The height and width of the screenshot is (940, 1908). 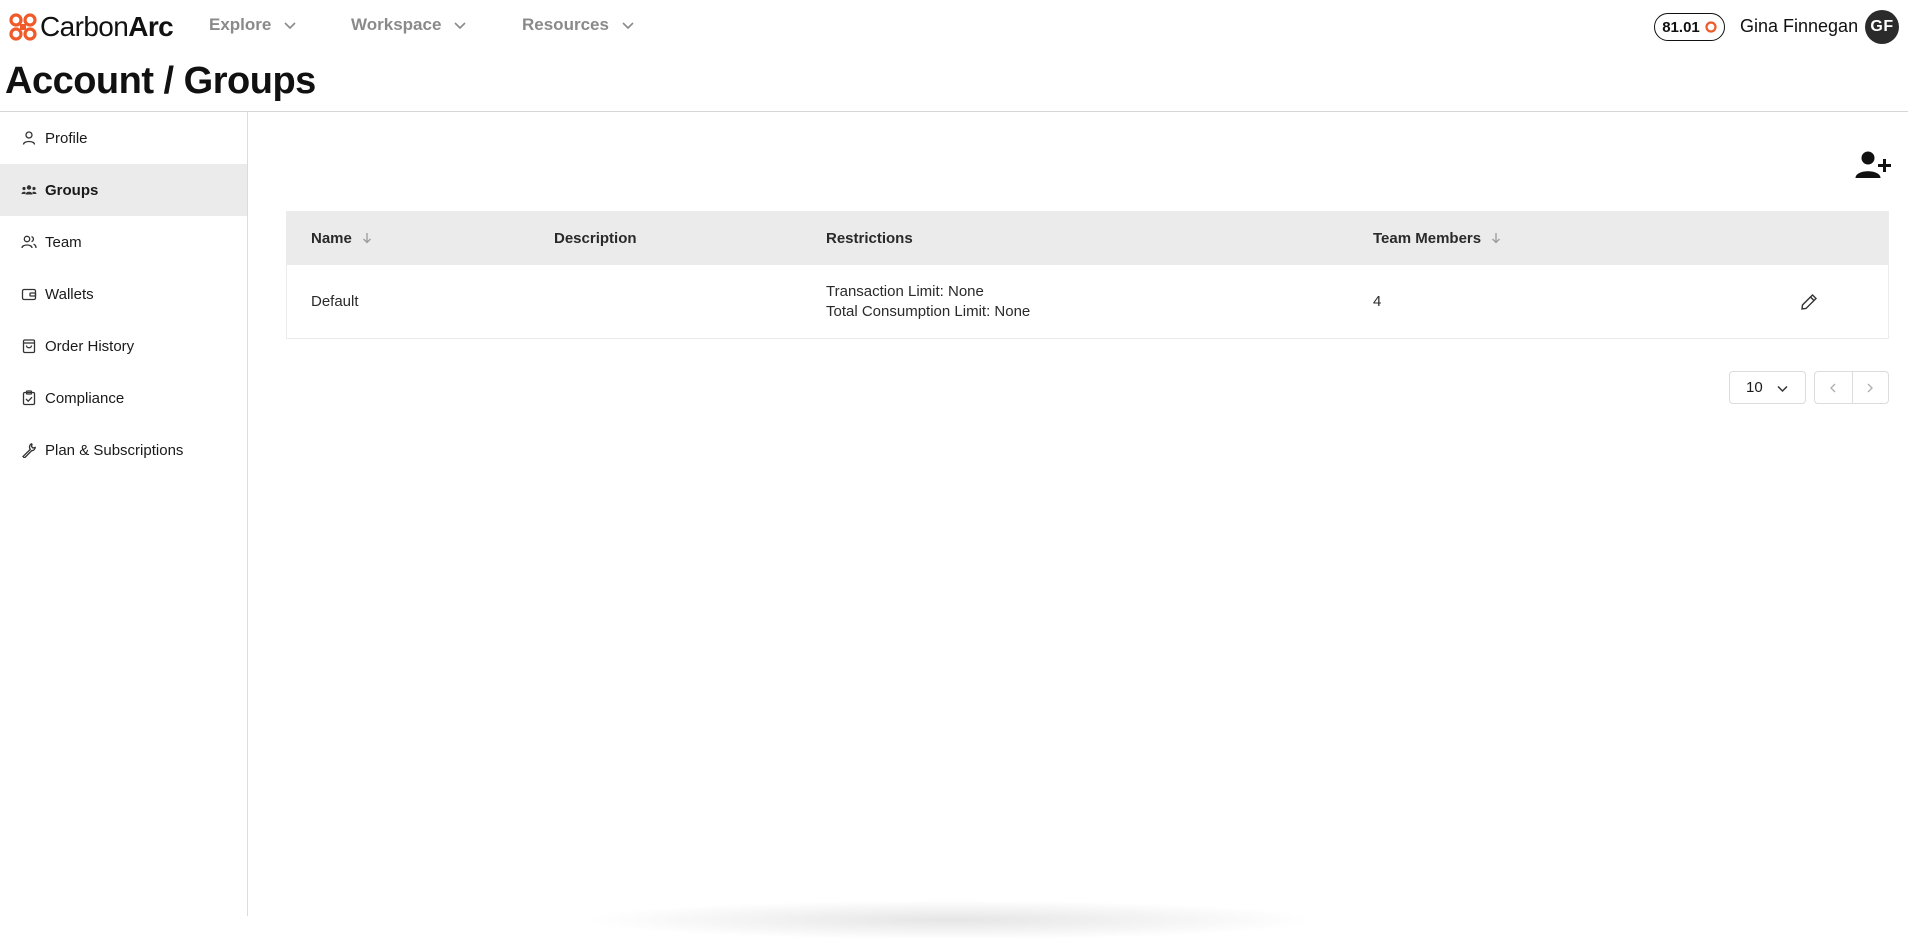 I want to click on chevron-right-icon, so click(x=1870, y=387).